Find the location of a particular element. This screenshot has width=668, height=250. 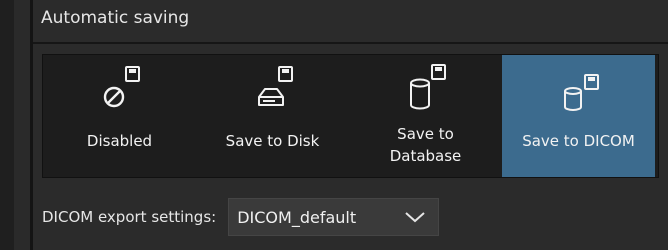

option-label: Save to Database is located at coordinates (425, 145).